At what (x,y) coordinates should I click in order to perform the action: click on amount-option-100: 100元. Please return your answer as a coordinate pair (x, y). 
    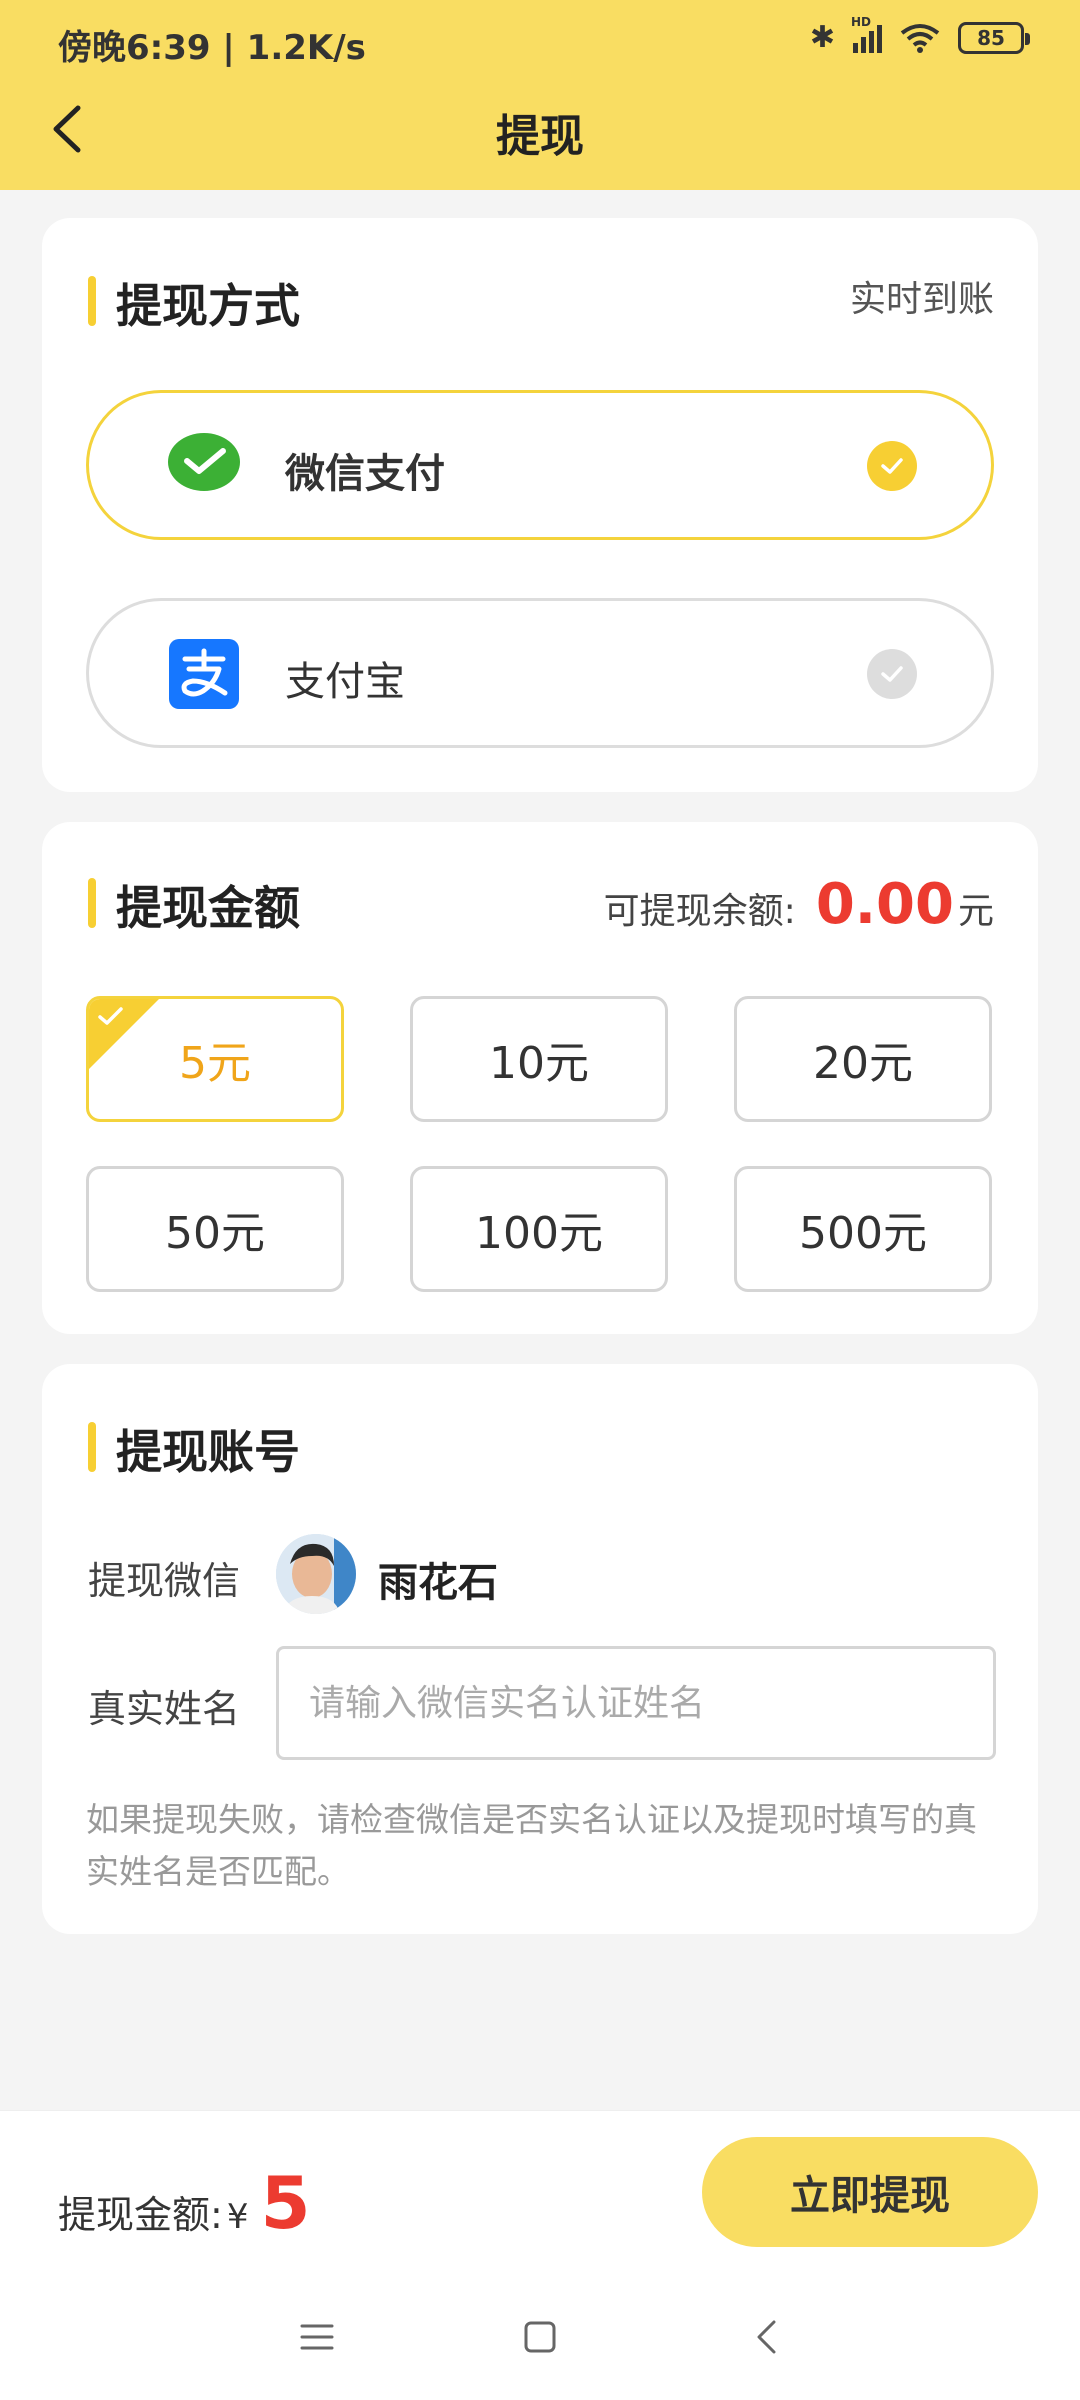
    Looking at the image, I should click on (539, 1229).